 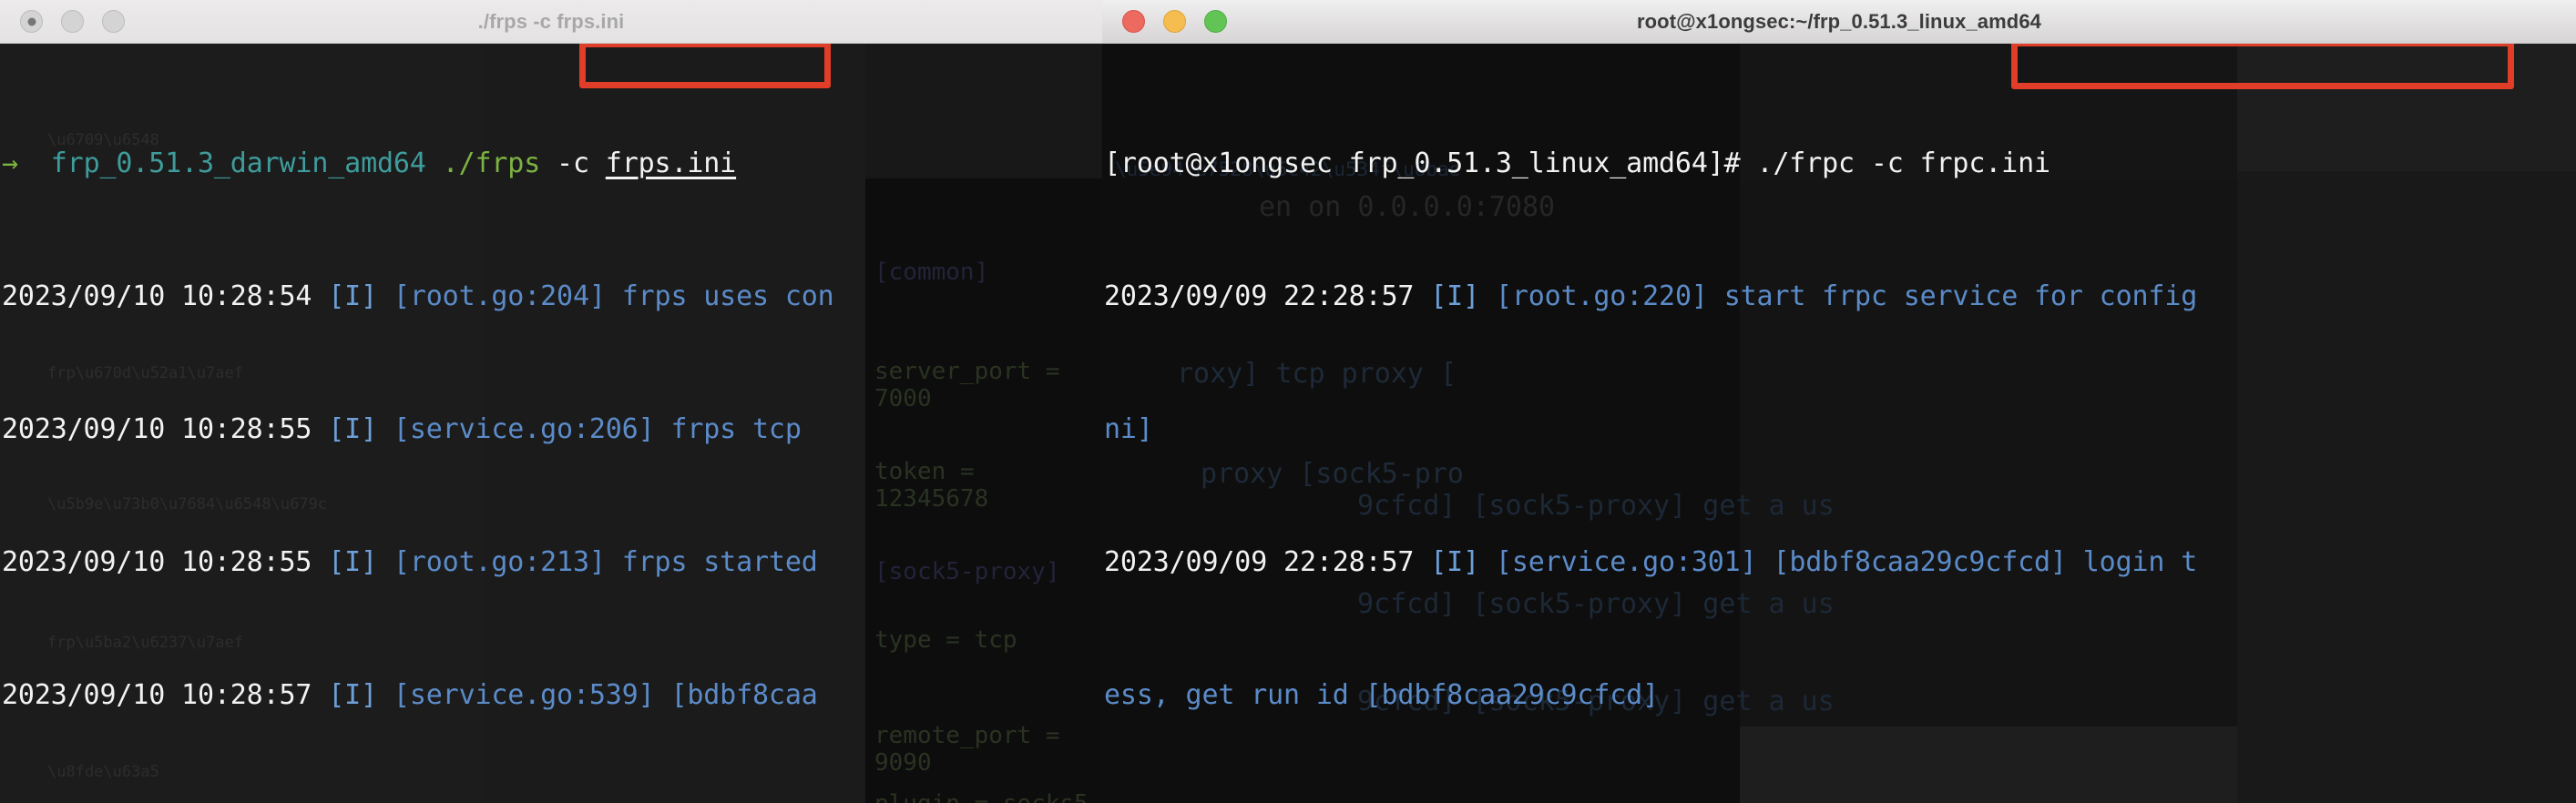 I want to click on left-window-titlebar: ./frps -c frps.ini, so click(x=551, y=22).